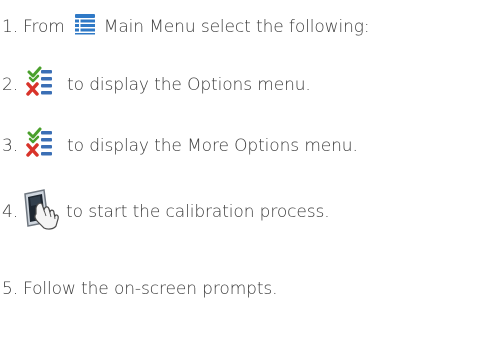 The image size is (504, 356). I want to click on step-4: 4. to start the calibration process., so click(166, 211).